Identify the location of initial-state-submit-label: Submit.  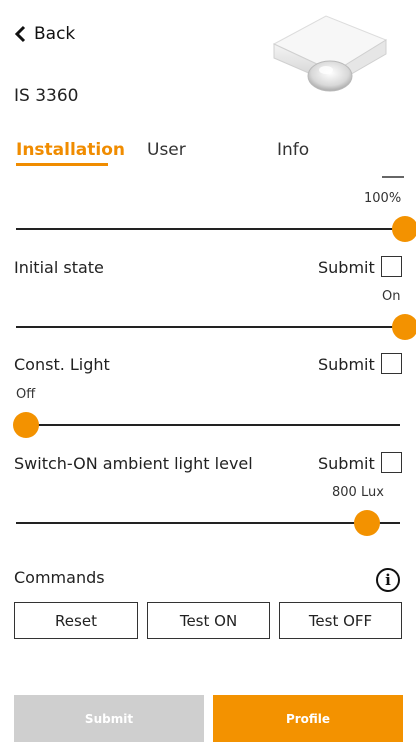
(346, 267).